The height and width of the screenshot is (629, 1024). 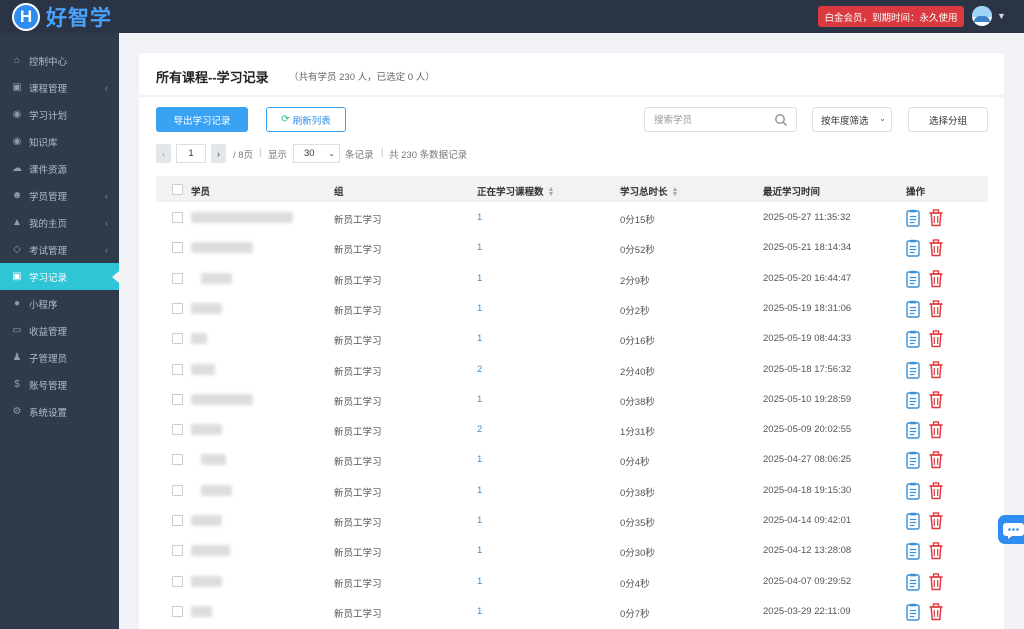 I want to click on sidebar-item-sub-admins: ♟ 子管理员, so click(x=59, y=357).